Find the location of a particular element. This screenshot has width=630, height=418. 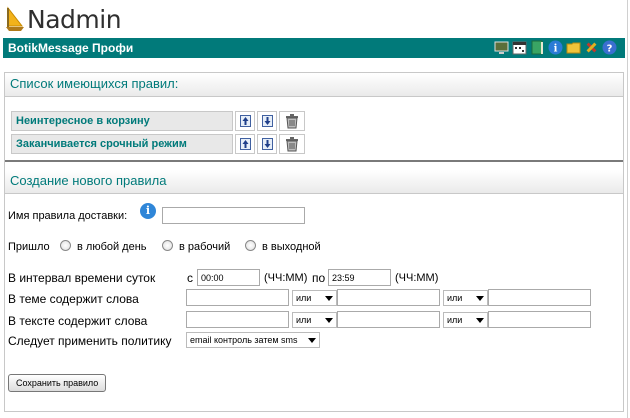

weekend-radio is located at coordinates (250, 245).